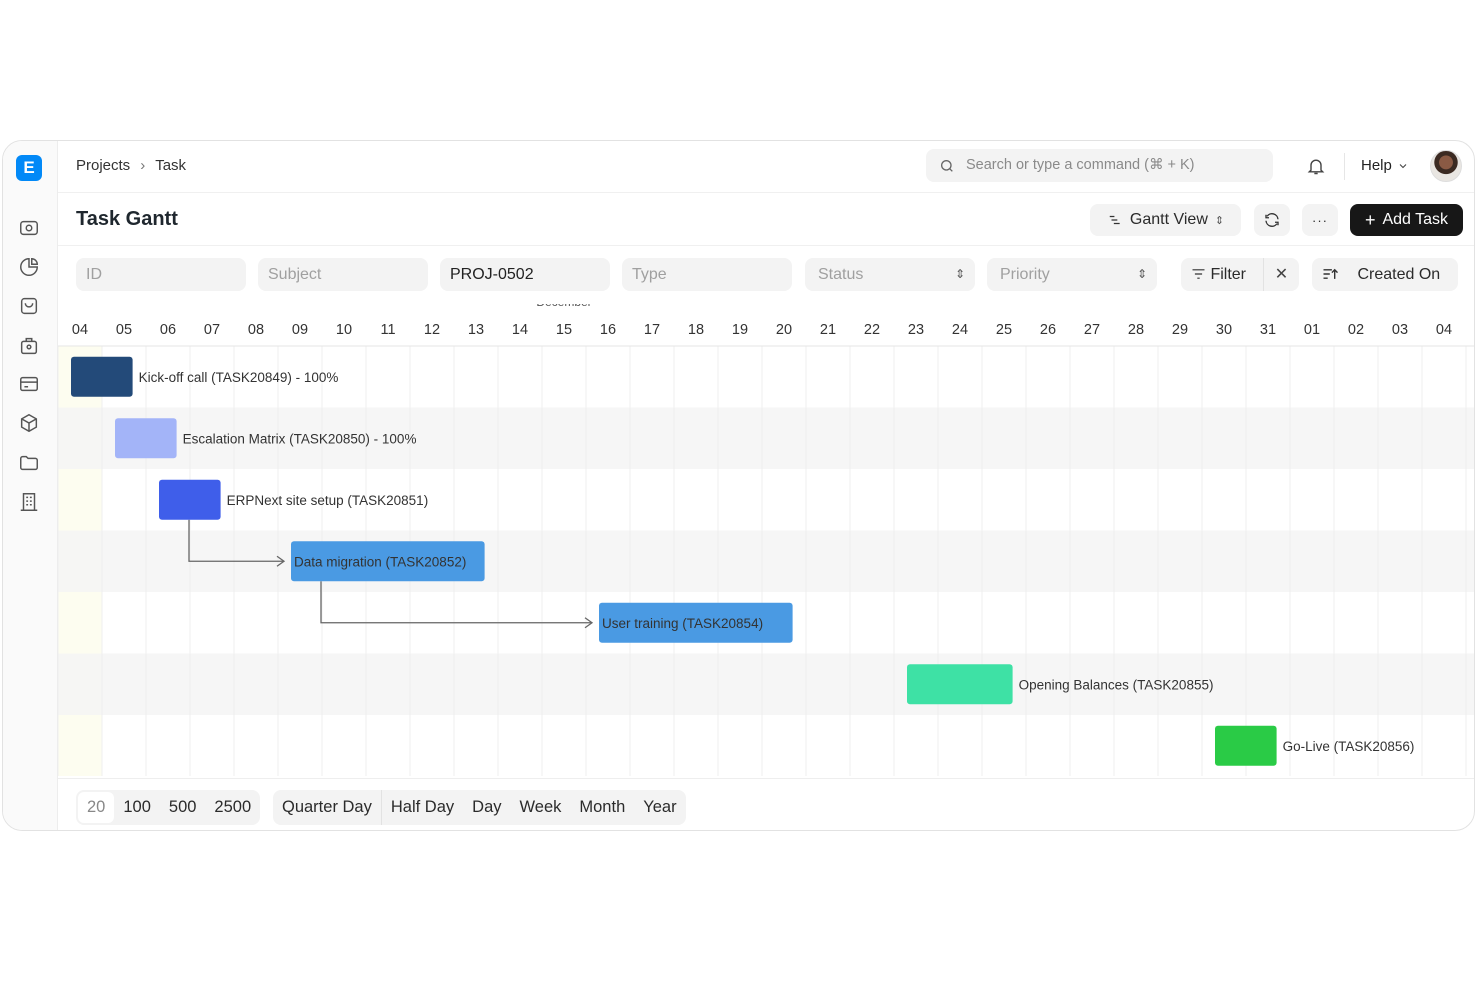  What do you see at coordinates (103, 165) in the screenshot?
I see `breadcrumb-projects: Projects` at bounding box center [103, 165].